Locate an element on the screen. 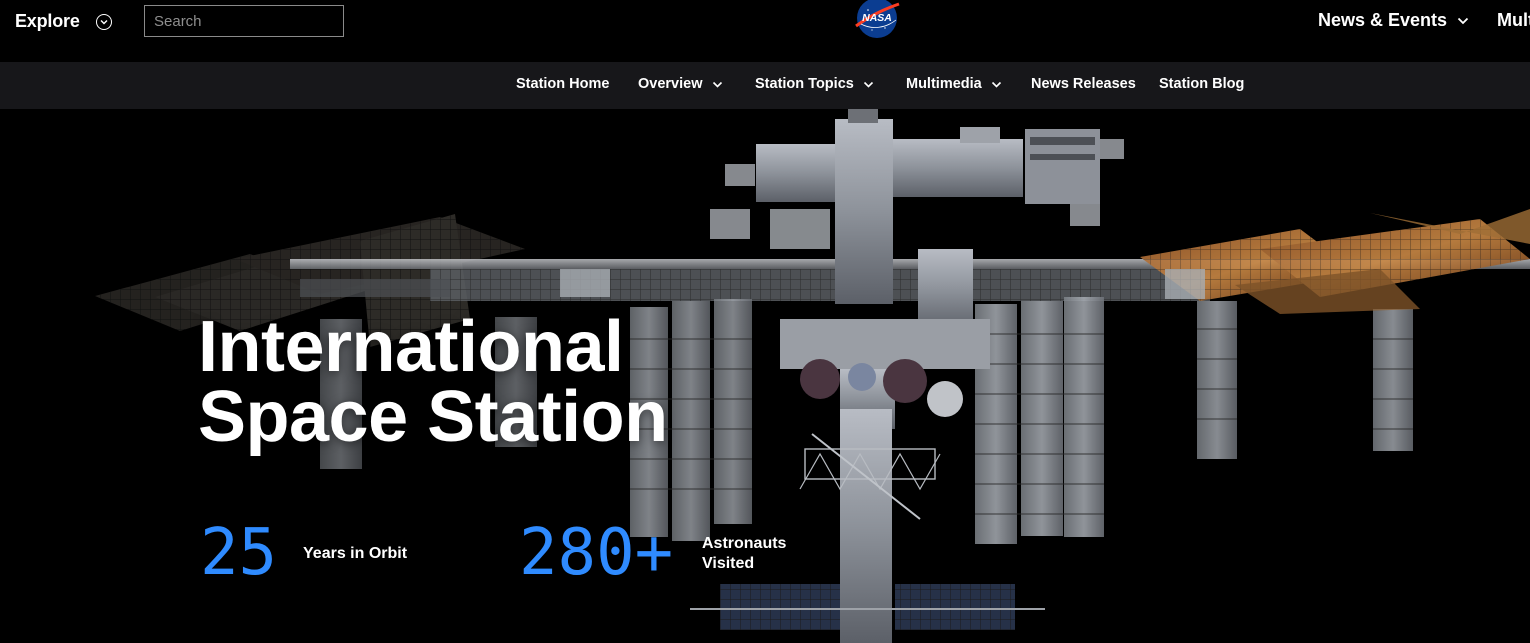  subnav-item-label: Station Home is located at coordinates (563, 84).